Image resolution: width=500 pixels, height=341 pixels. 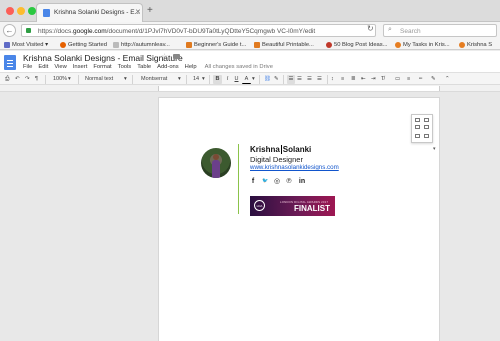 What do you see at coordinates (440, 30) in the screenshot?
I see `search-input: ⌕ Search` at bounding box center [440, 30].